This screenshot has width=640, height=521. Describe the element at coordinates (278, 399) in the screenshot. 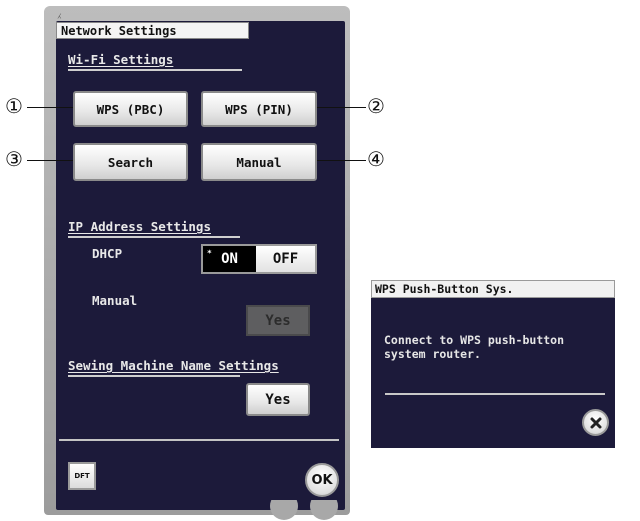

I see `machine-name-yes-button: Yes` at that location.